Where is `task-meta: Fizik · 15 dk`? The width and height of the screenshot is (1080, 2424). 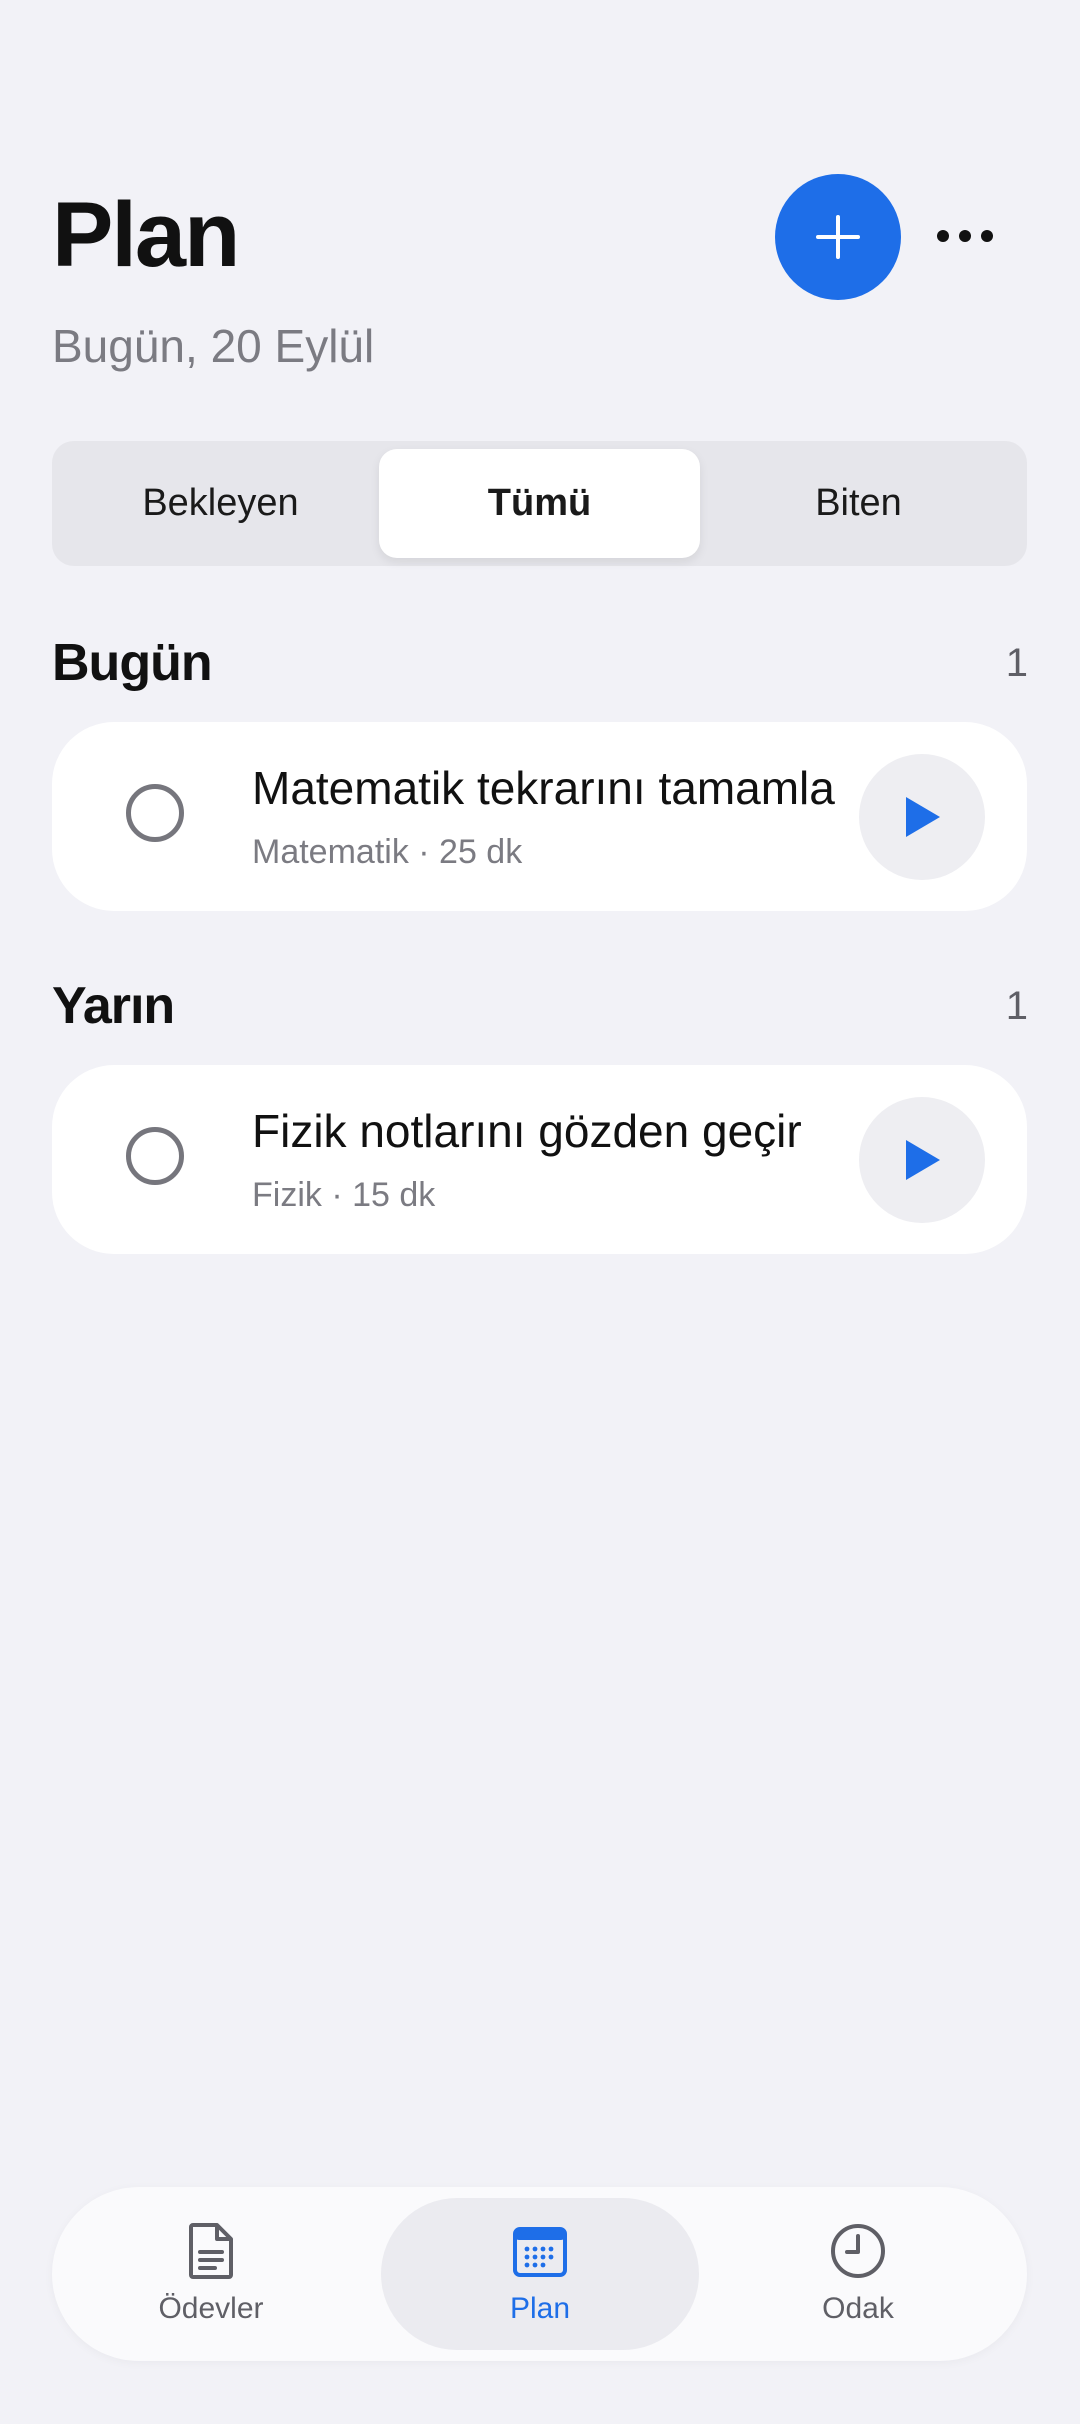
task-meta: Fizik · 15 dk is located at coordinates (344, 1195).